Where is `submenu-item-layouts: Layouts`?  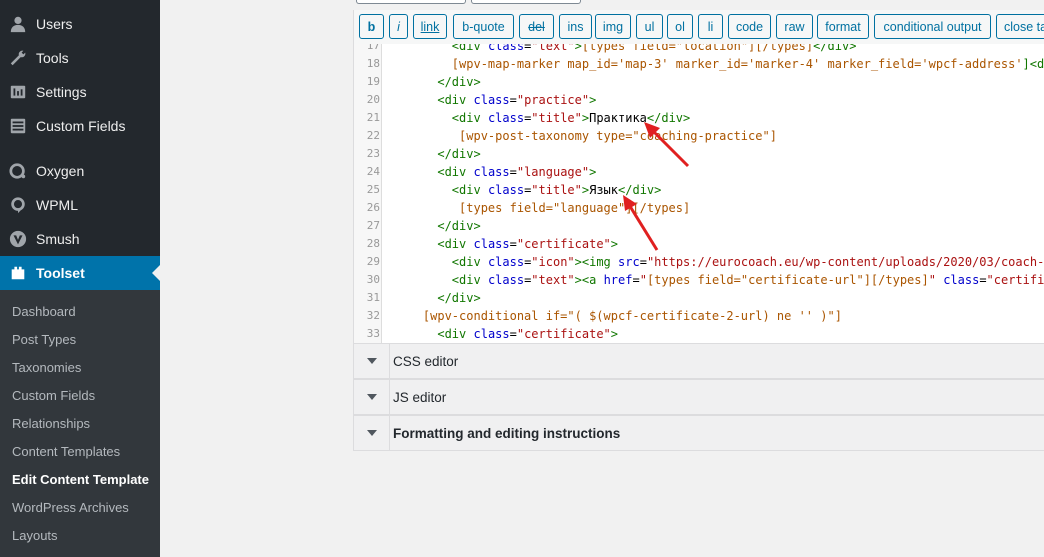 submenu-item-layouts: Layouts is located at coordinates (35, 535).